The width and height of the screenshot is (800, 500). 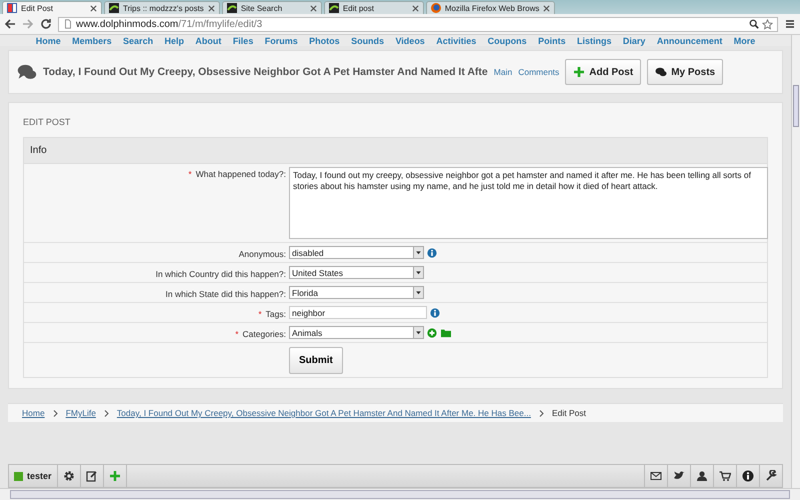 What do you see at coordinates (46, 24) in the screenshot?
I see `reload-icon` at bounding box center [46, 24].